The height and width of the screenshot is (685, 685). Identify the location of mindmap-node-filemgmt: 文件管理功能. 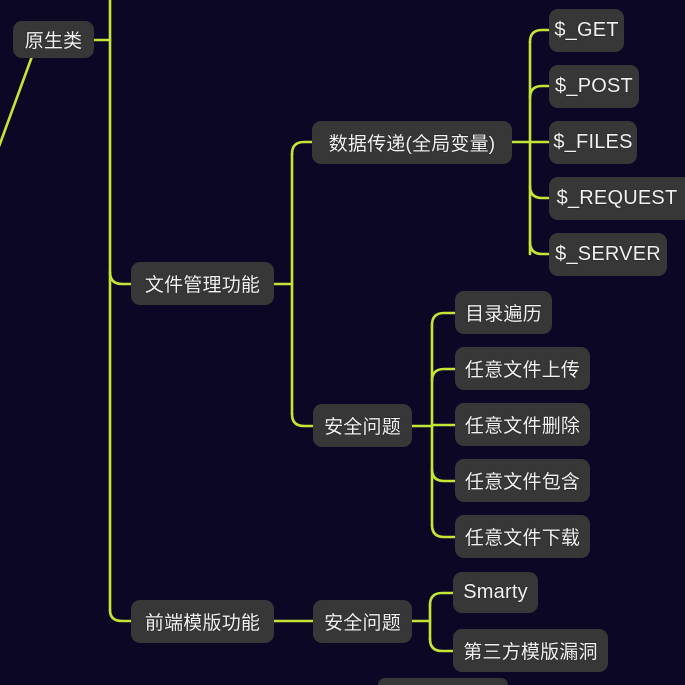
(202, 283).